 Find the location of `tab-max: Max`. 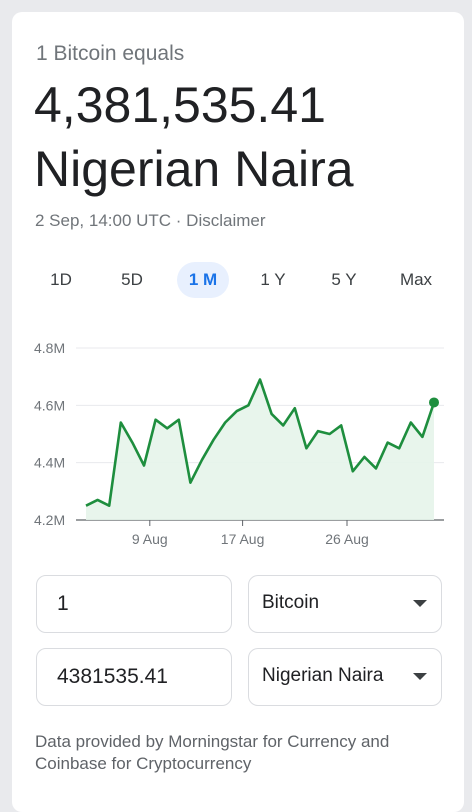

tab-max: Max is located at coordinates (416, 280).